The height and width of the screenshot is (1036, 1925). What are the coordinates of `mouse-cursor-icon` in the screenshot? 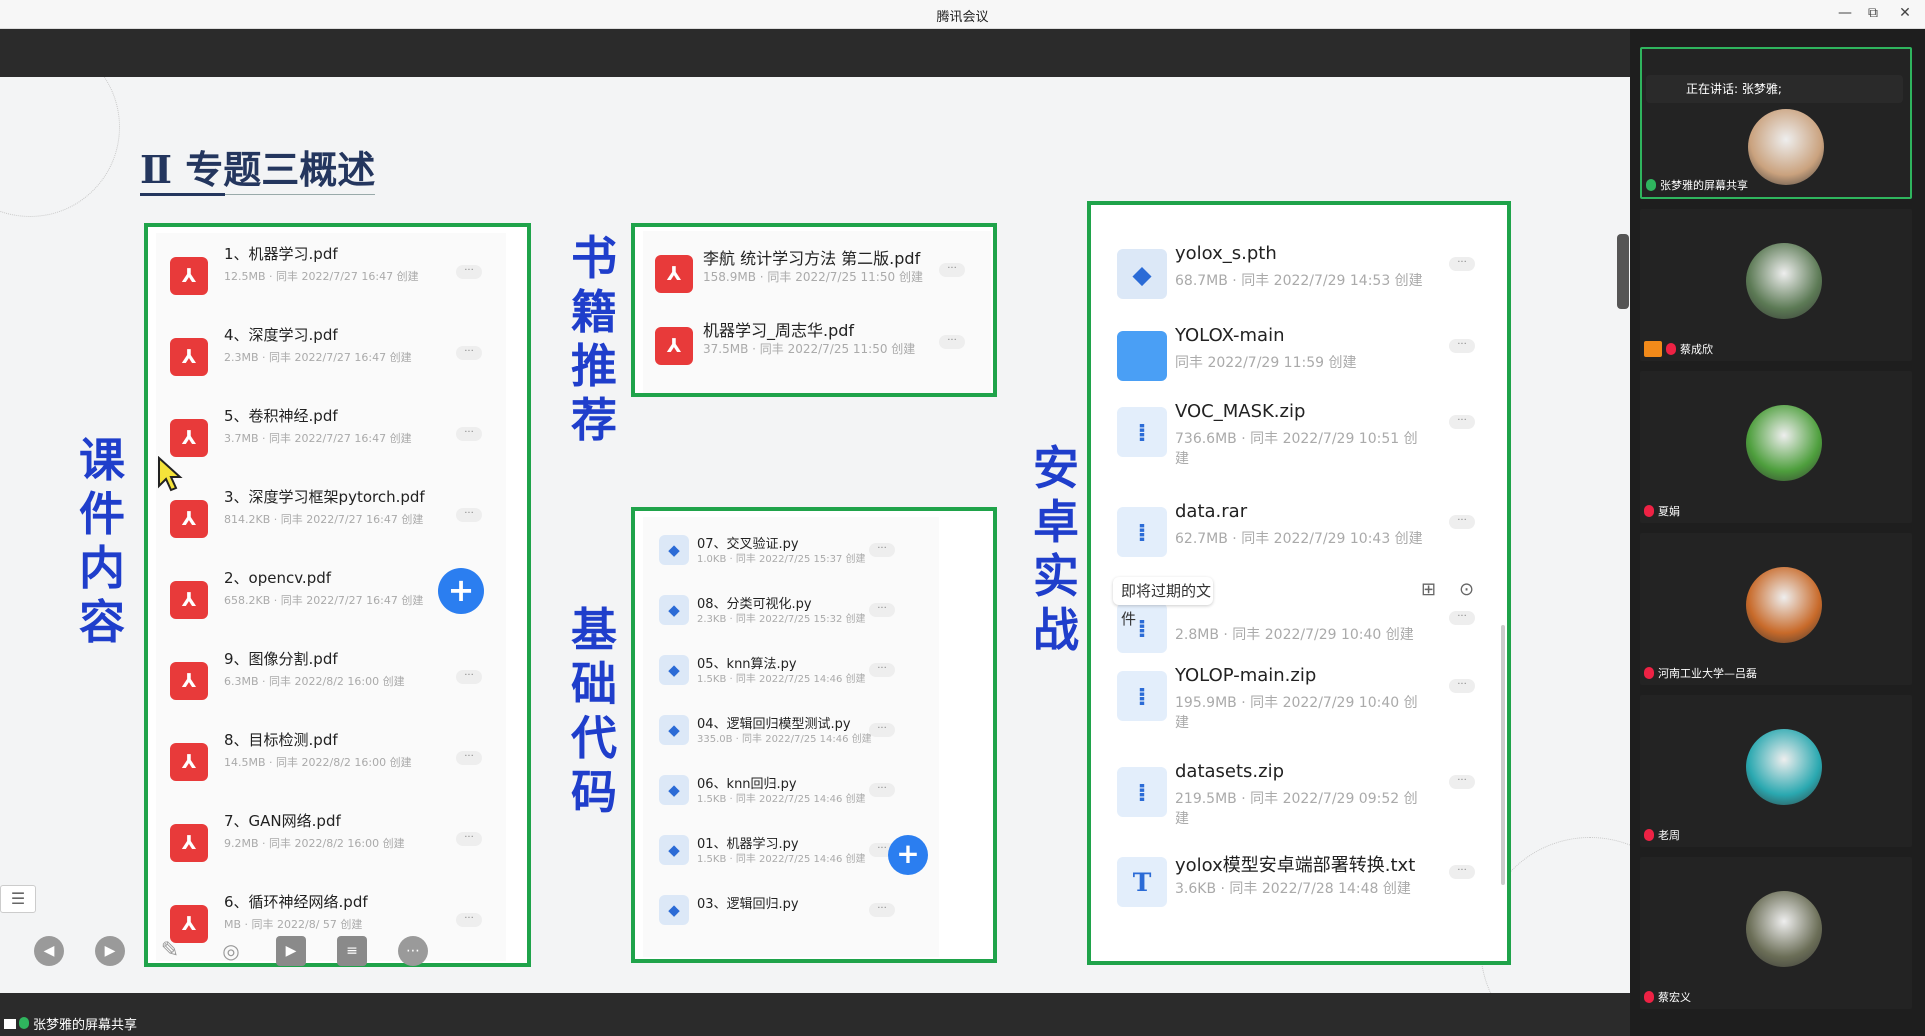 It's located at (170, 474).